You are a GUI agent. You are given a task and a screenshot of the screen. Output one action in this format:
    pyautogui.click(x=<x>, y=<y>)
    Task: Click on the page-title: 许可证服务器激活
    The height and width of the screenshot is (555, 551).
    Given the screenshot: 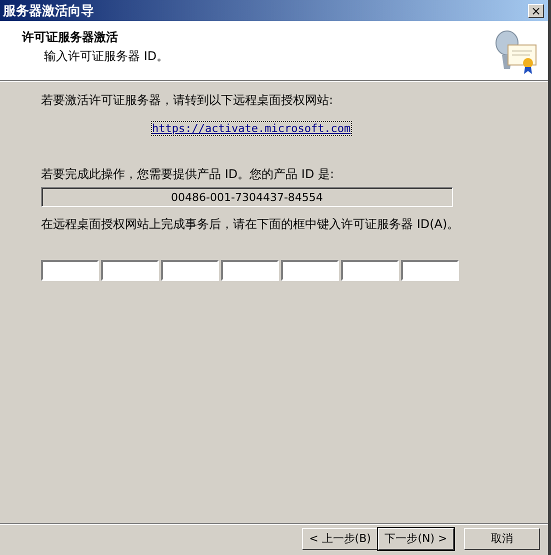 What is the action you would take?
    pyautogui.click(x=70, y=37)
    